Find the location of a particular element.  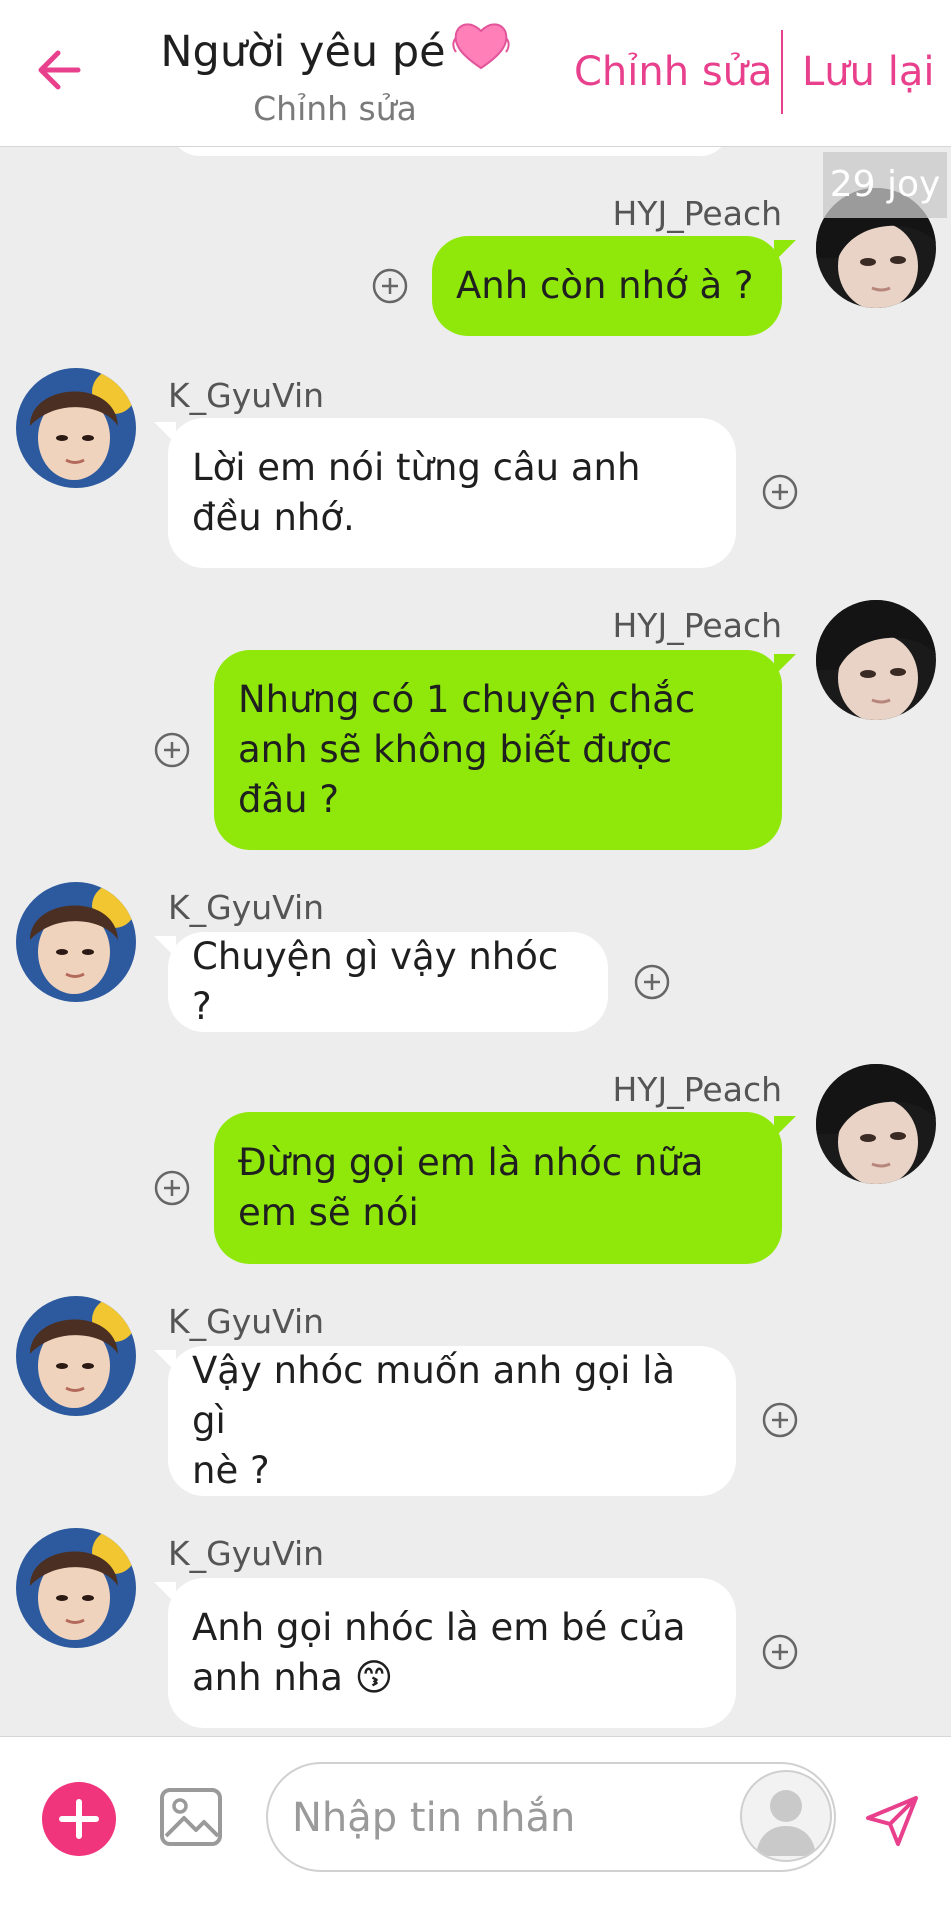

image-icon is located at coordinates (191, 1817).